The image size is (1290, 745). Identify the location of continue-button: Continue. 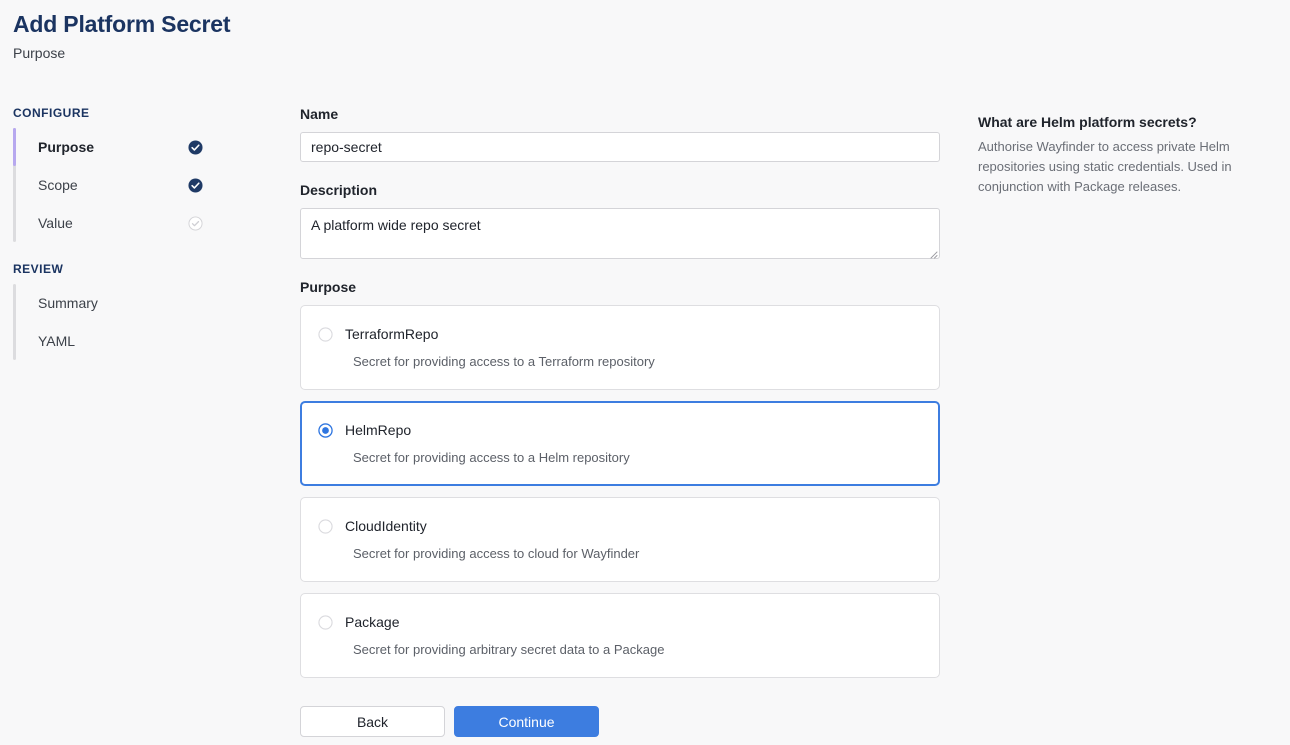
(526, 721).